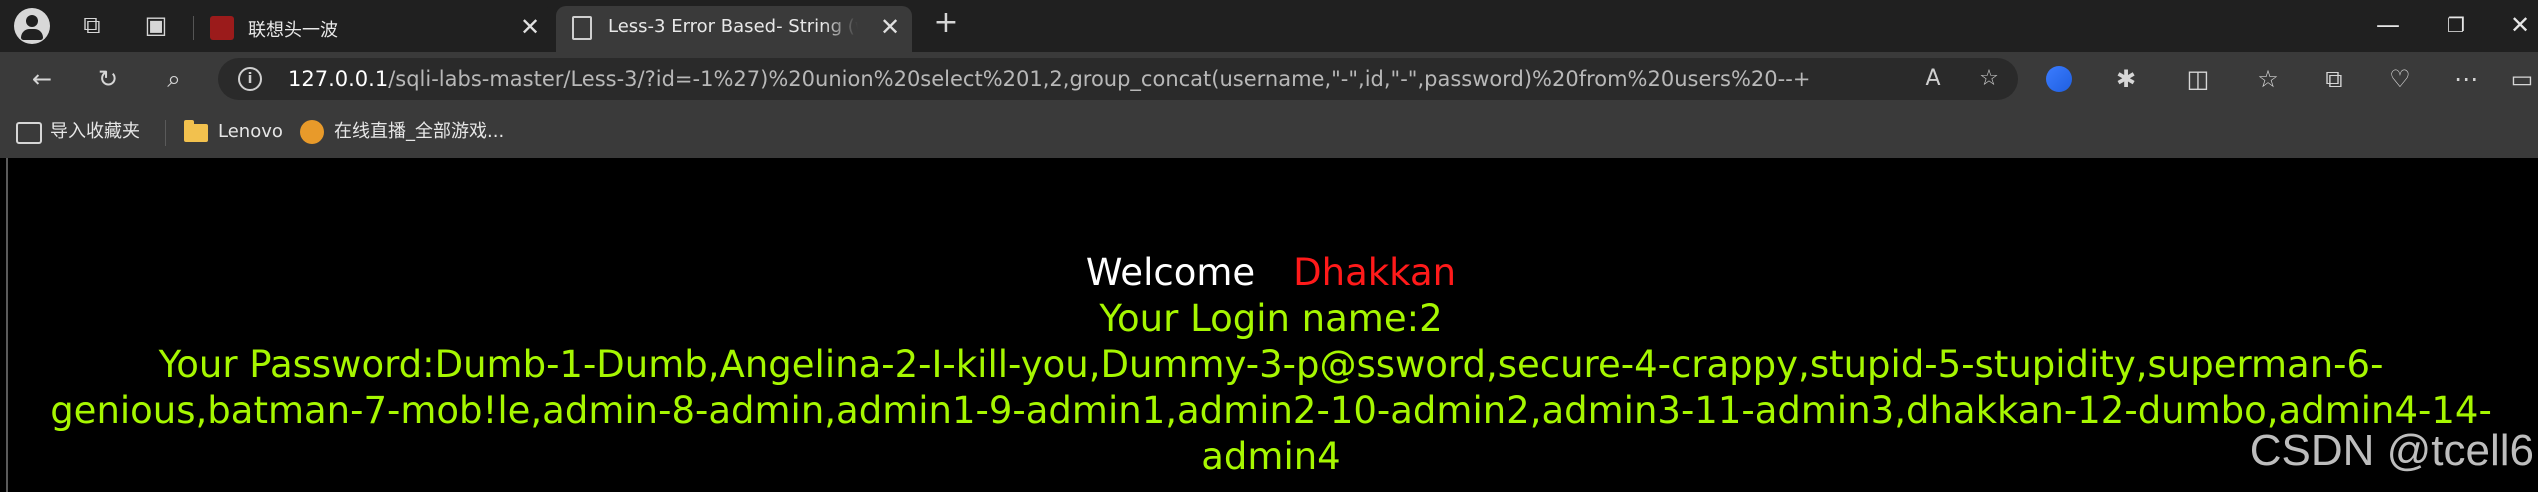 This screenshot has height=492, width=2538. Describe the element at coordinates (1933, 79) in the screenshot. I see `read-aloud-icon: A` at that location.